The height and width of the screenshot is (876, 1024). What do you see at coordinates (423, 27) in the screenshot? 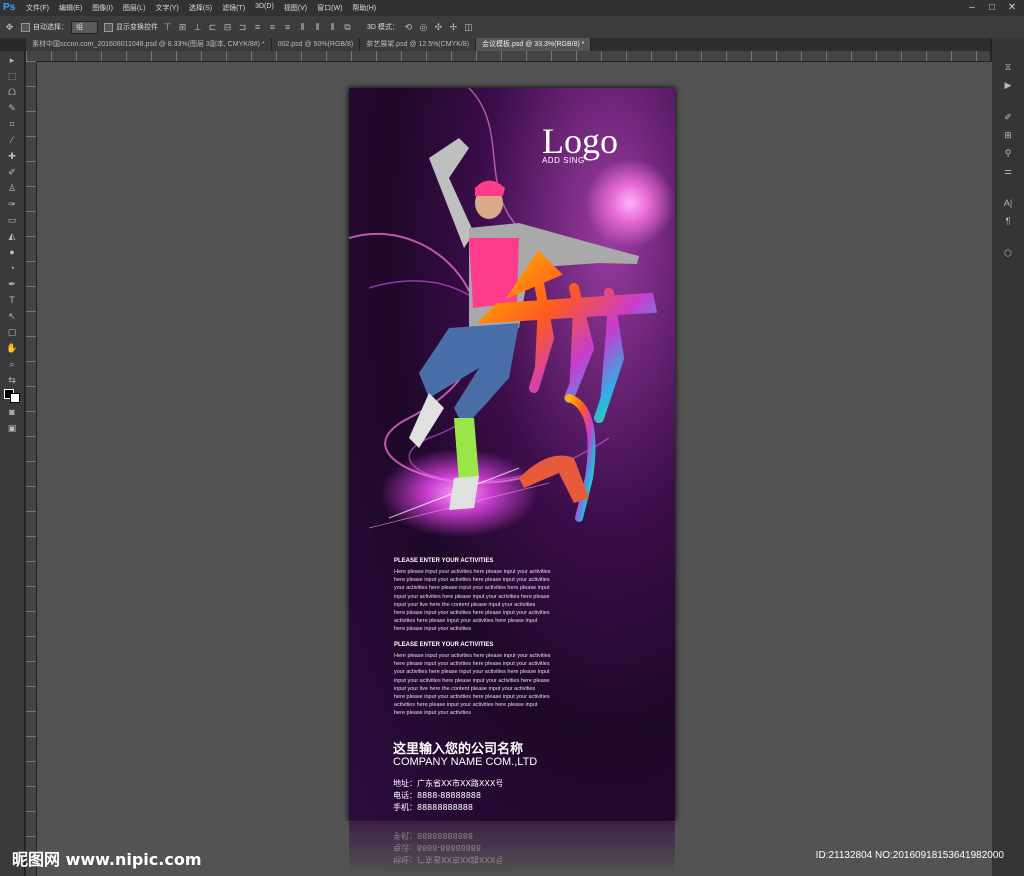
I see `roll-3d-icon: ◎` at bounding box center [423, 27].